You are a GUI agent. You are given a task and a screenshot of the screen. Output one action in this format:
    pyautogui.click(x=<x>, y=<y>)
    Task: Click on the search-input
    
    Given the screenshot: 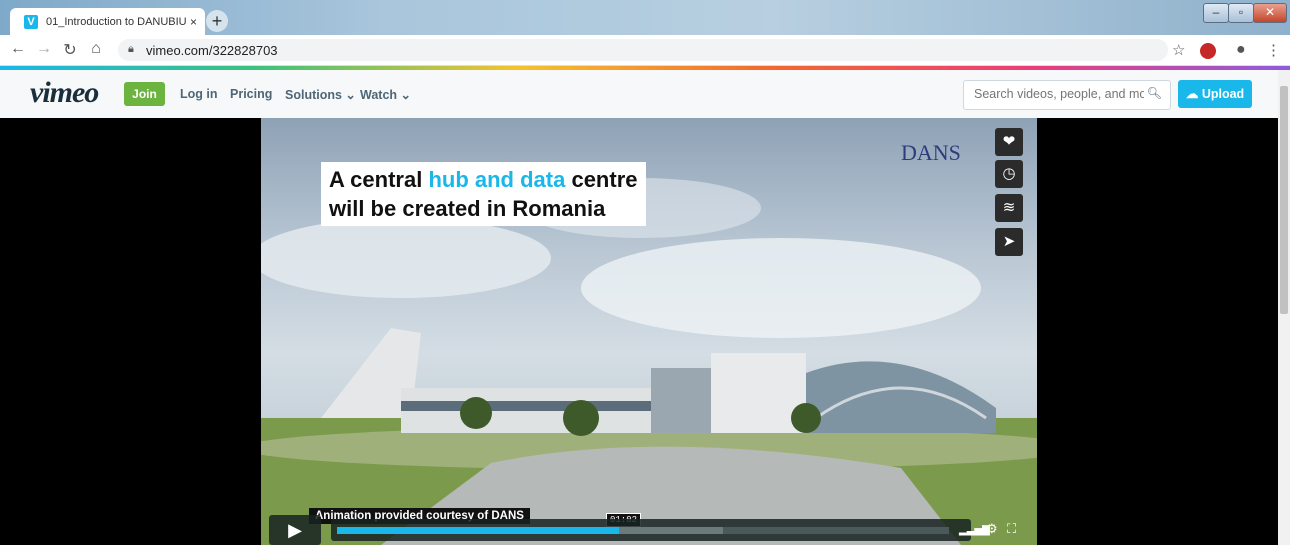 What is the action you would take?
    pyautogui.click(x=1059, y=94)
    